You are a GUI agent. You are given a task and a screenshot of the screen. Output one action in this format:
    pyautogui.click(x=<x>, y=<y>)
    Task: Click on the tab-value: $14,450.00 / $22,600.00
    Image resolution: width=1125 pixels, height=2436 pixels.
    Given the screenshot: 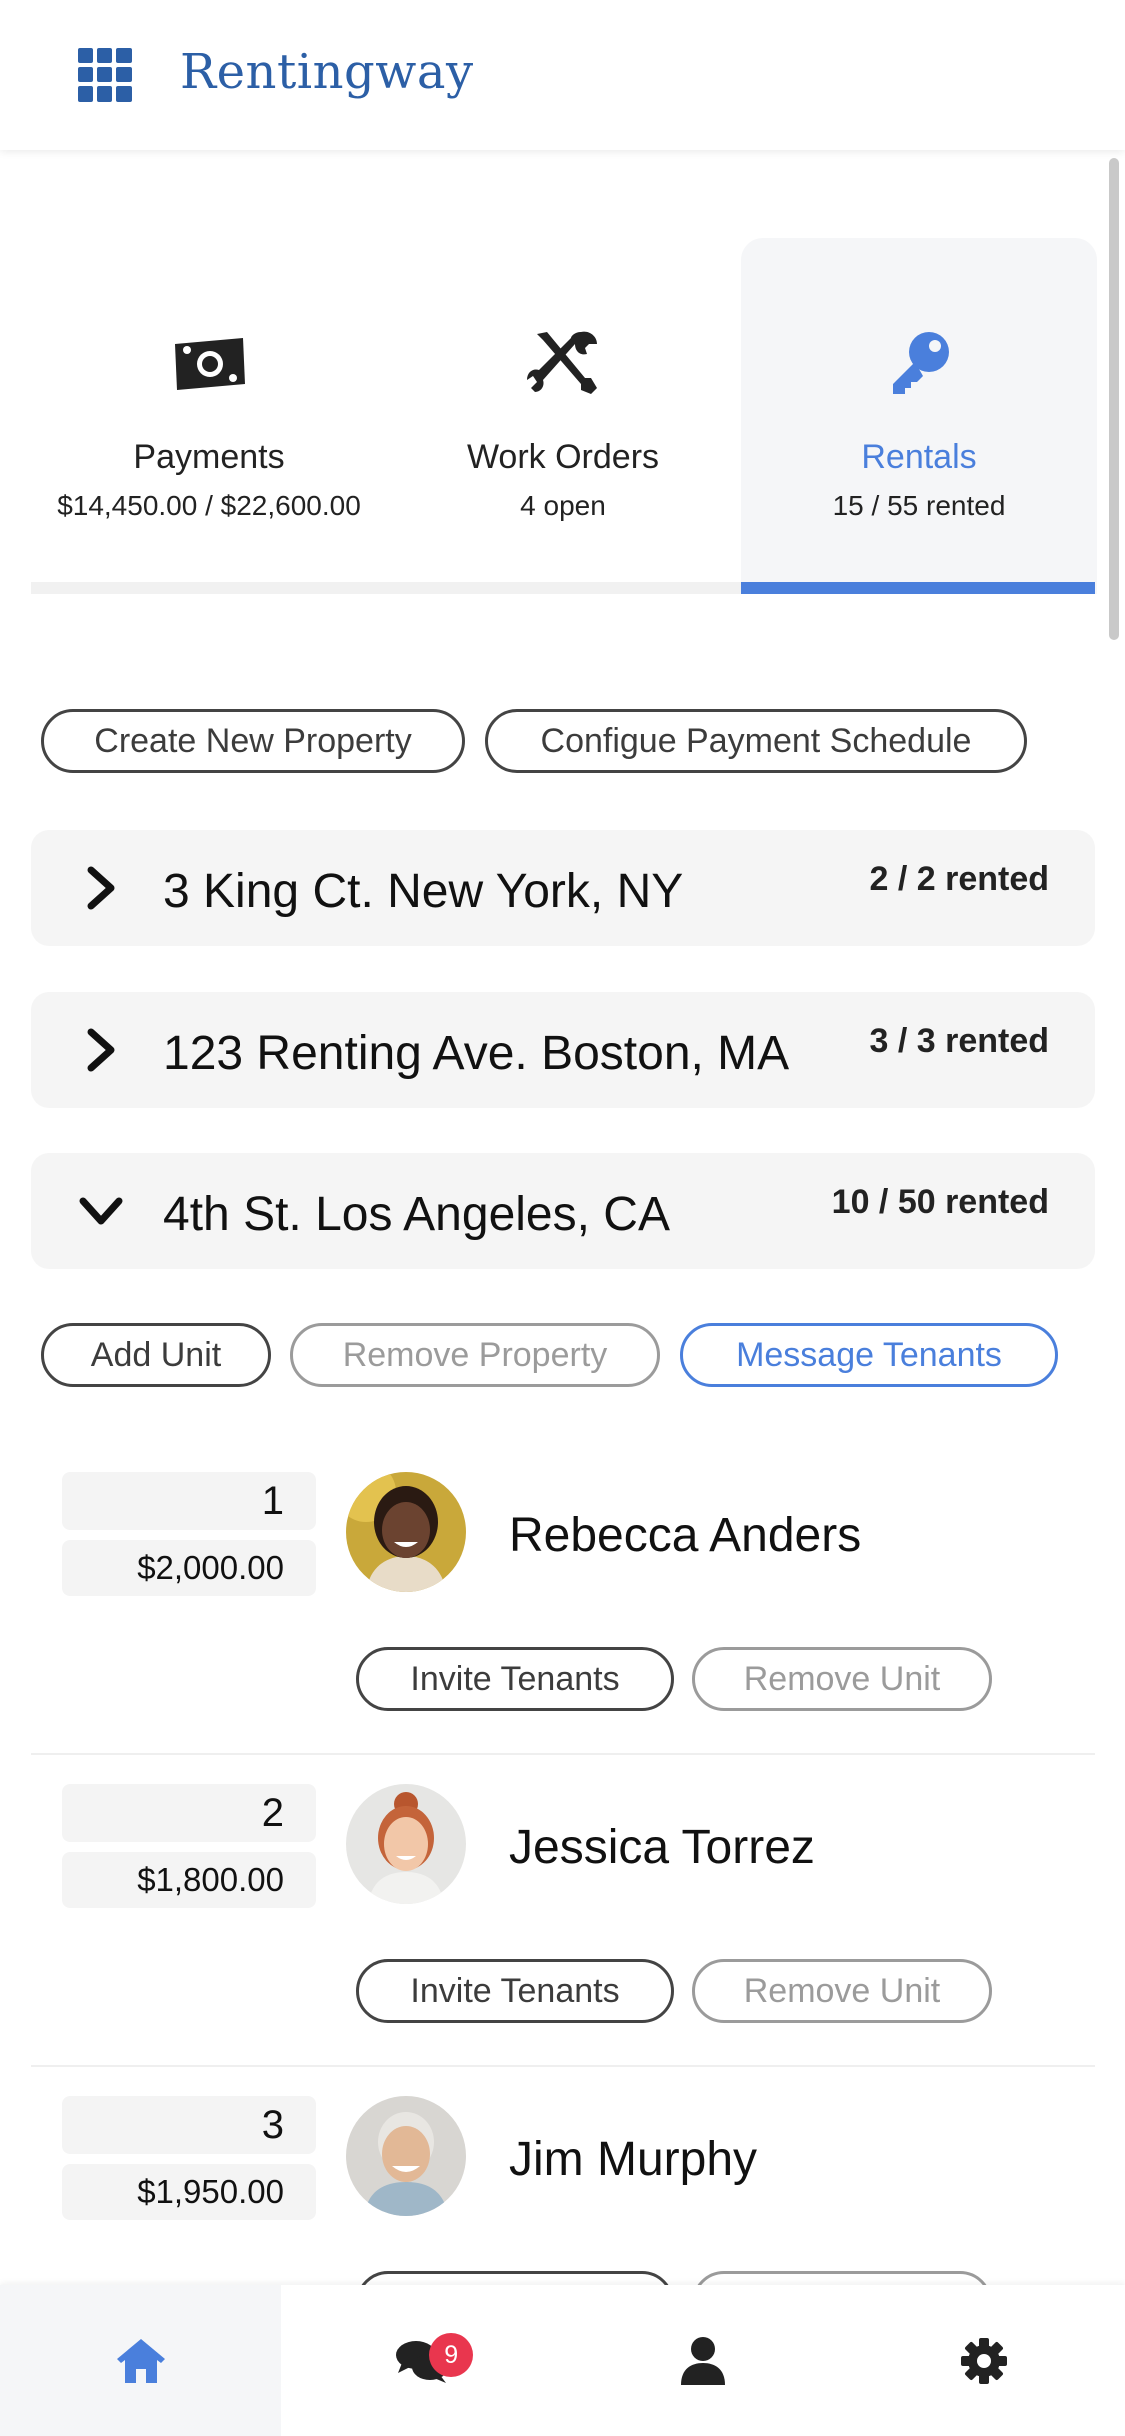 What is the action you would take?
    pyautogui.click(x=209, y=505)
    